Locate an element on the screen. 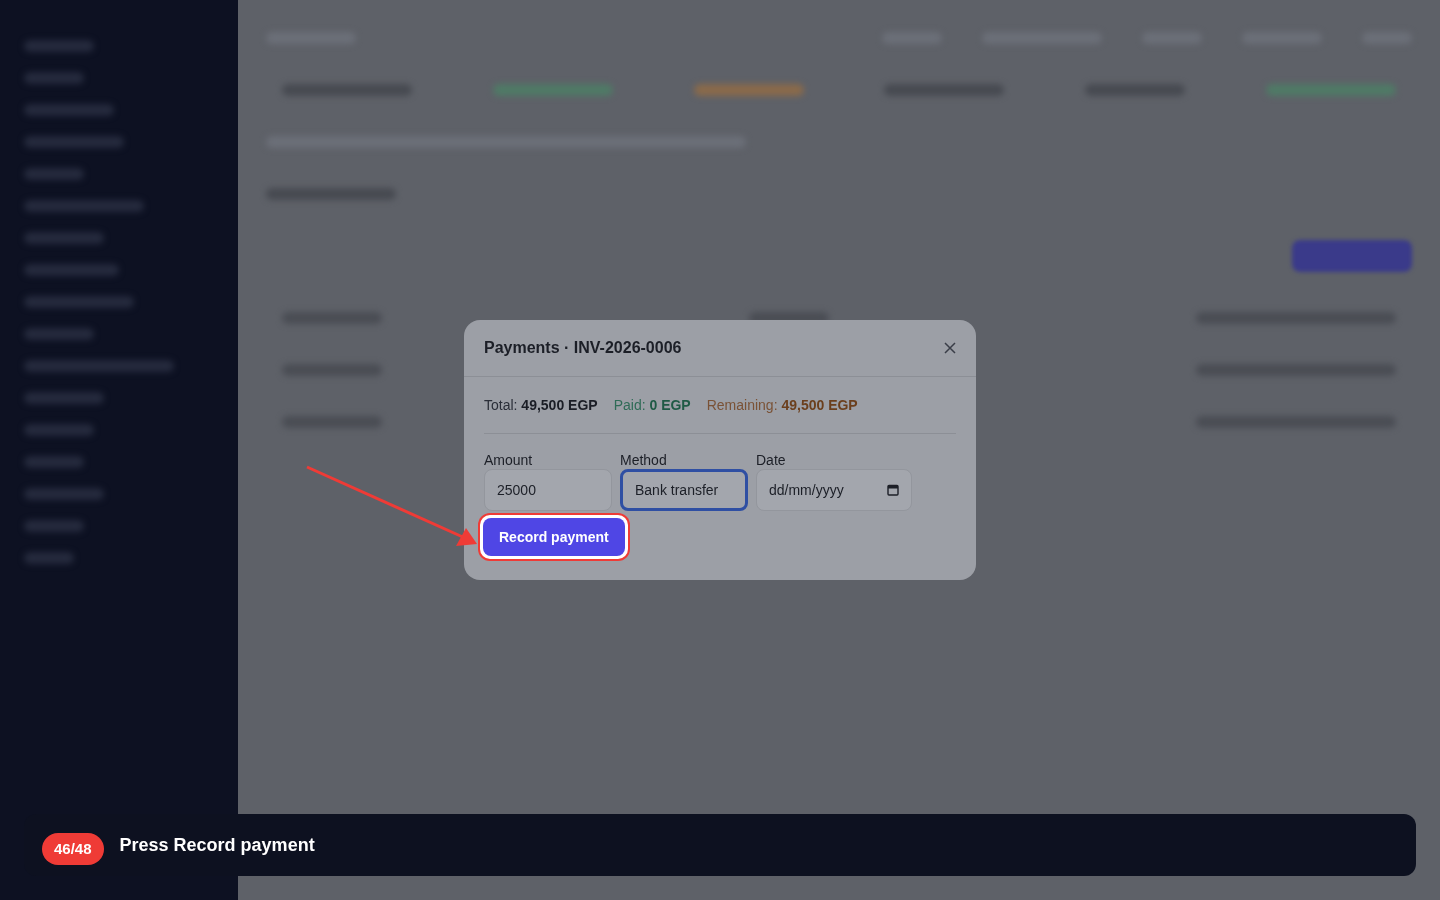 The width and height of the screenshot is (1440, 900). close-icon is located at coordinates (950, 348).